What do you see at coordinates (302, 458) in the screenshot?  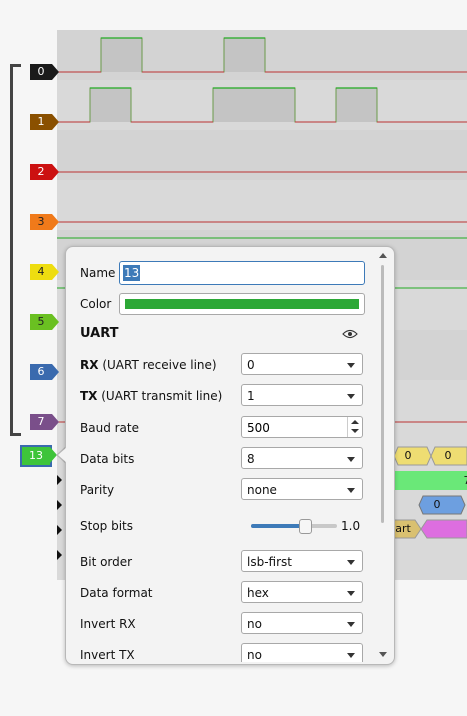 I see `data-bits-select: 8` at bounding box center [302, 458].